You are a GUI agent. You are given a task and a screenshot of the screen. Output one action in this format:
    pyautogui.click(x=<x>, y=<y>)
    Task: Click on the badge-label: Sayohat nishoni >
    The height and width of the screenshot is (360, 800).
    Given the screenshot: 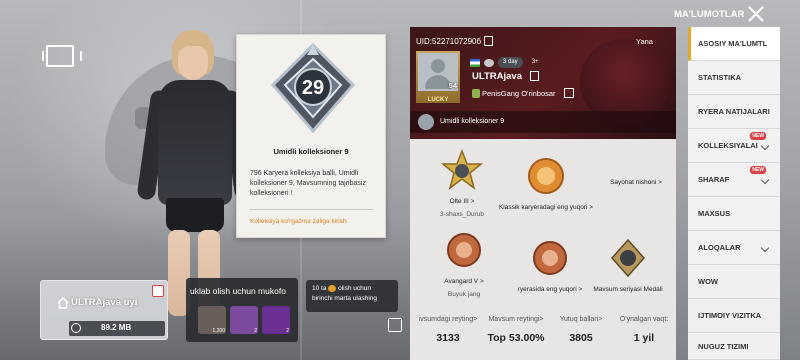 What is the action you would take?
    pyautogui.click(x=636, y=182)
    